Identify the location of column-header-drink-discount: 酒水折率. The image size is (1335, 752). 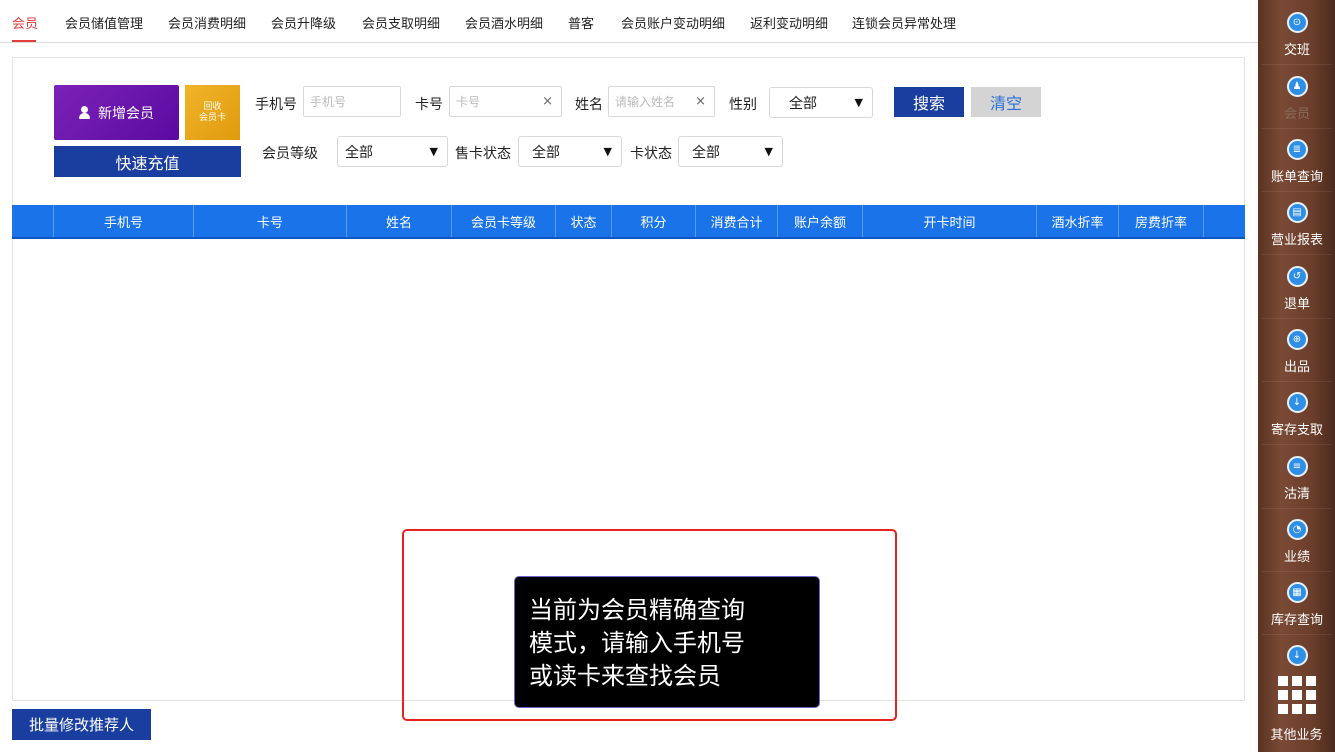
(1078, 221).